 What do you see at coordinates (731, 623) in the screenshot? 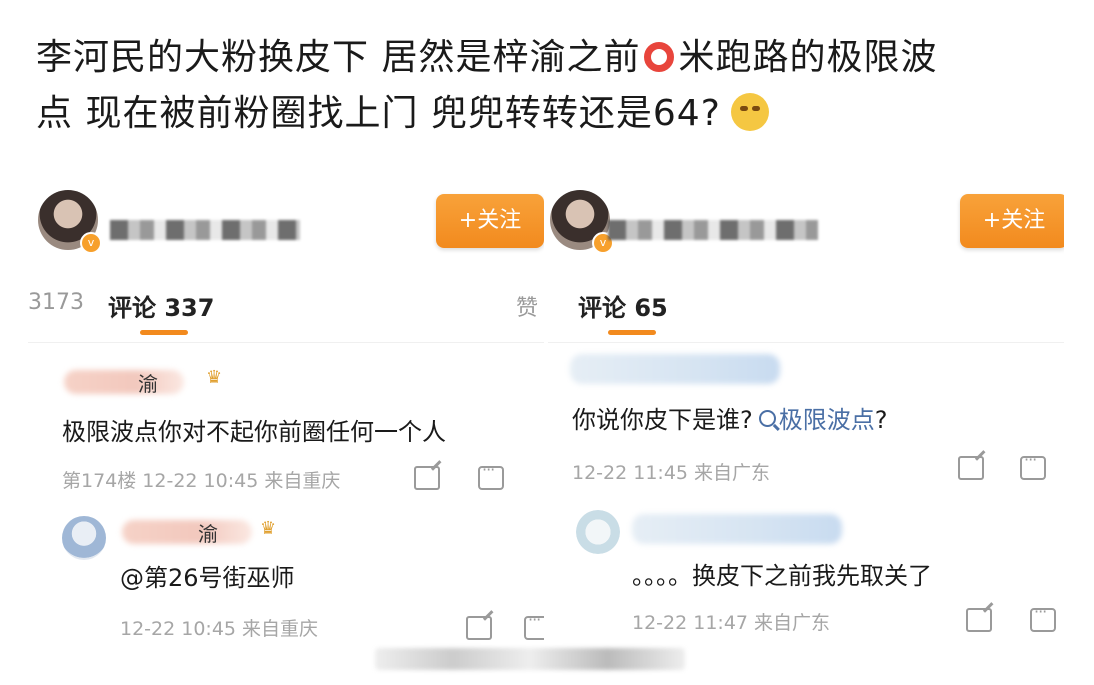
I see `comment-meta: 12-22 11:47 来自广东` at bounding box center [731, 623].